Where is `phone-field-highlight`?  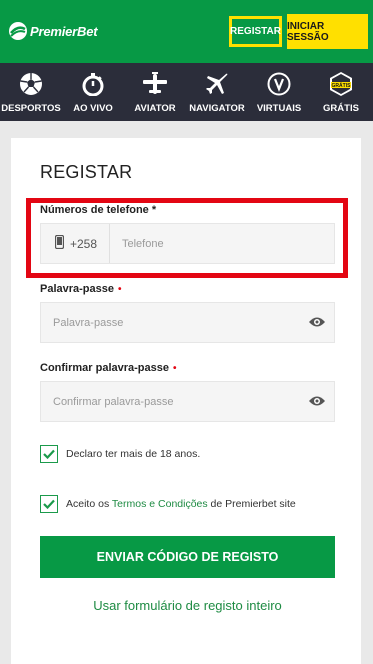 phone-field-highlight is located at coordinates (187, 238).